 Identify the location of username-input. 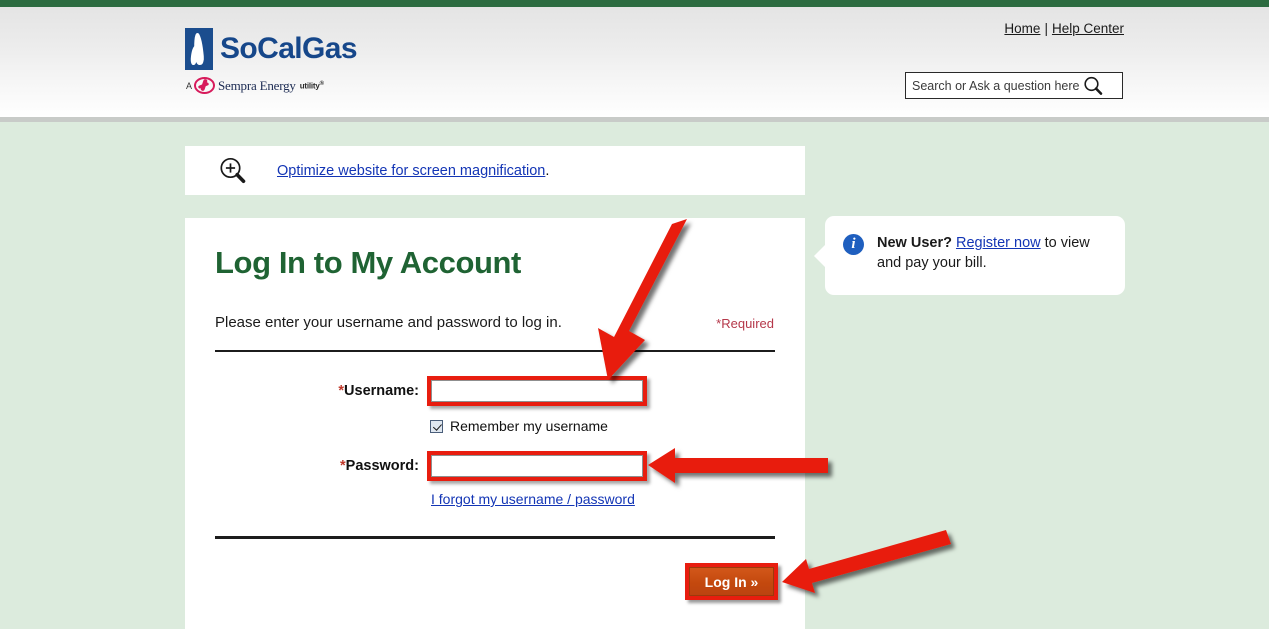
(537, 391).